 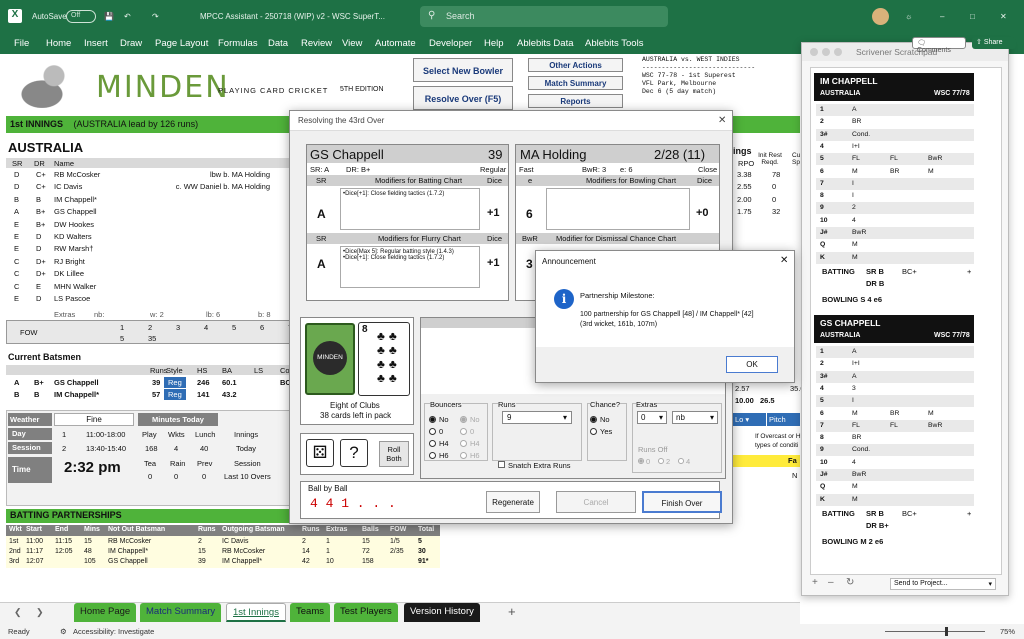 I want to click on menu-help: Help, so click(x=494, y=43).